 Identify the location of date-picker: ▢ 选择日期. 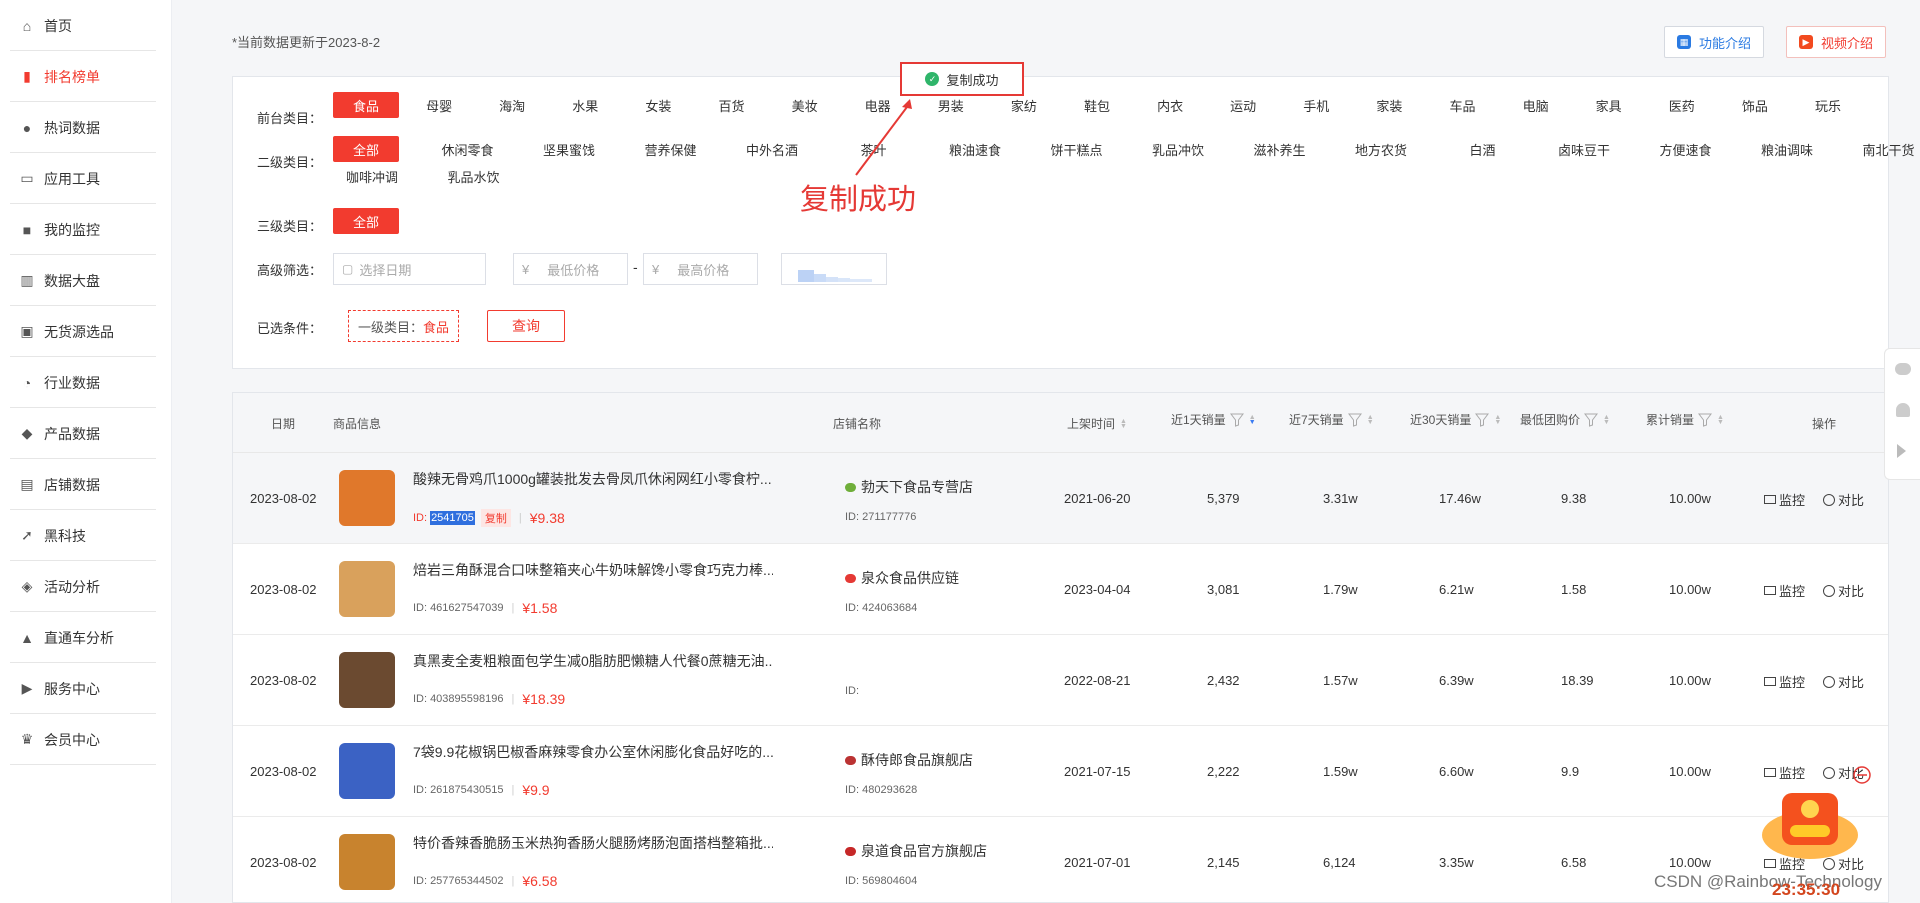
(409, 269).